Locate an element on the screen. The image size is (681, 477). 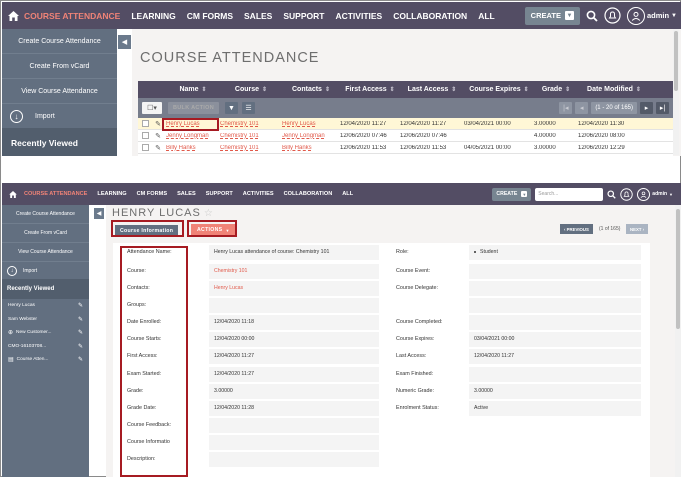
field-value: Chemistry 101 is located at coordinates (230, 271).